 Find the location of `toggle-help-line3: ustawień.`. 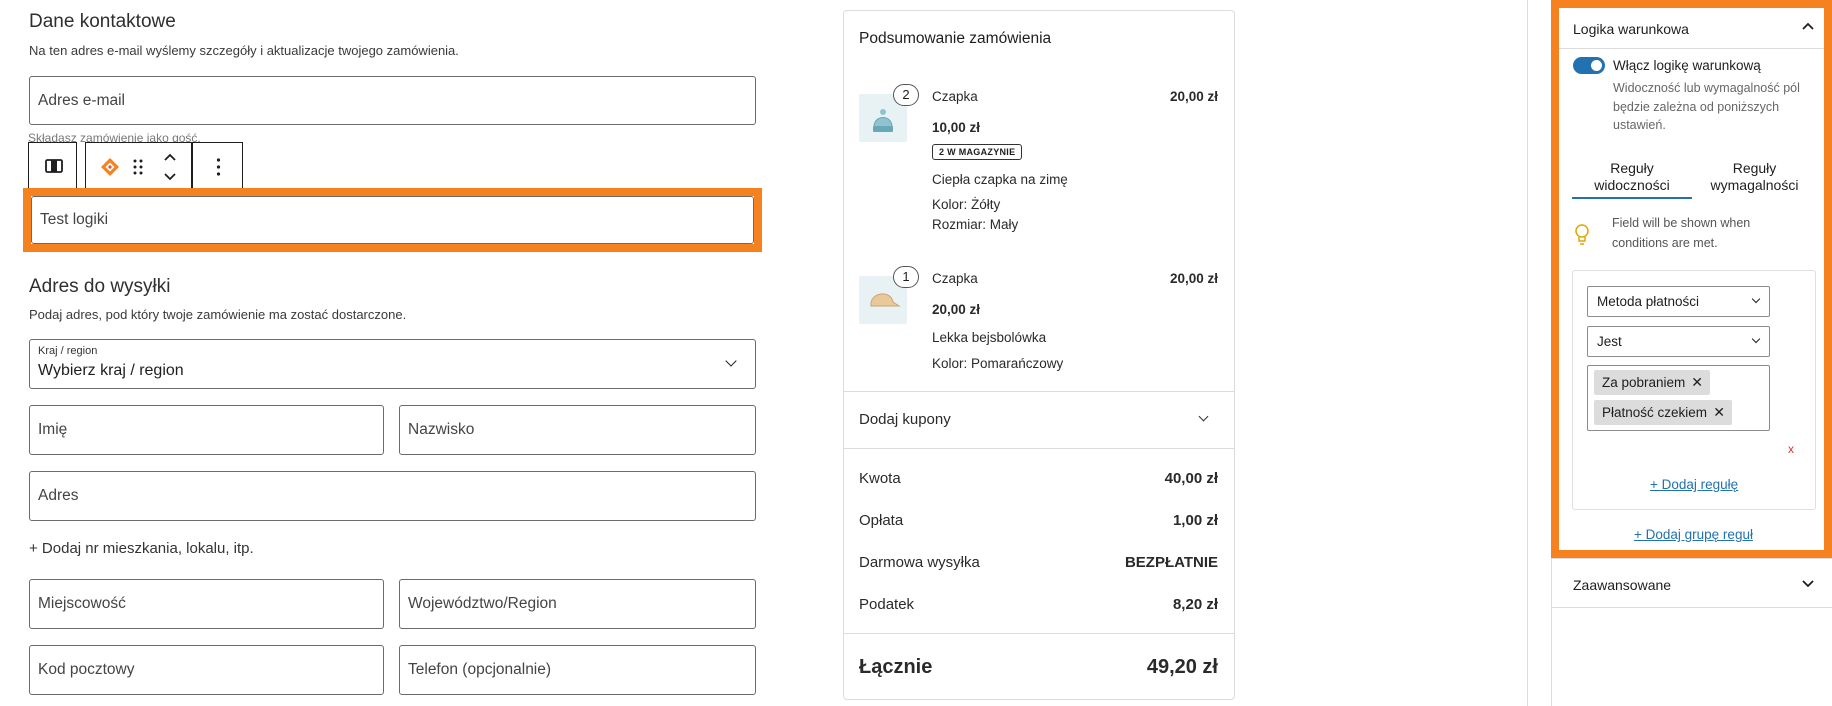

toggle-help-line3: ustawień. is located at coordinates (1639, 125).